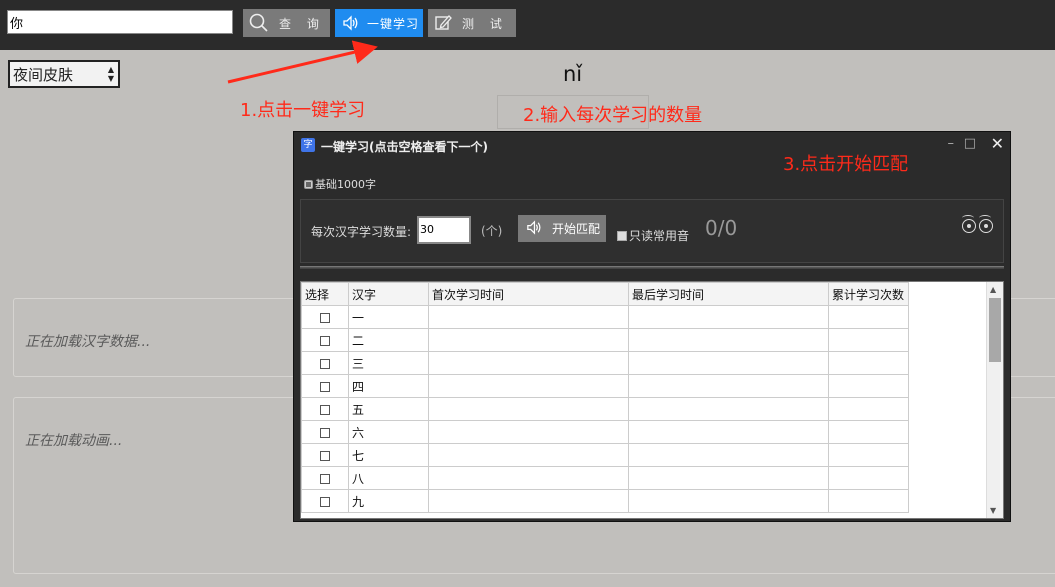  I want to click on table-row: 九, so click(605, 501).